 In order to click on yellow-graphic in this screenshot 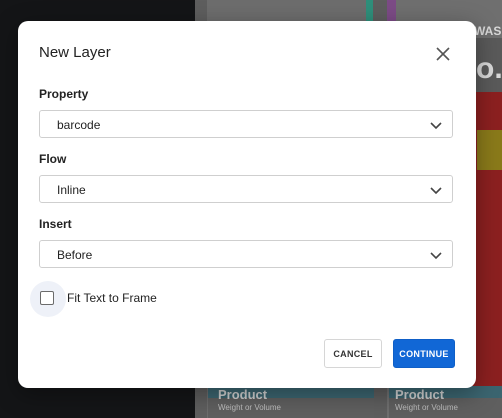, I will do `click(489, 150)`.